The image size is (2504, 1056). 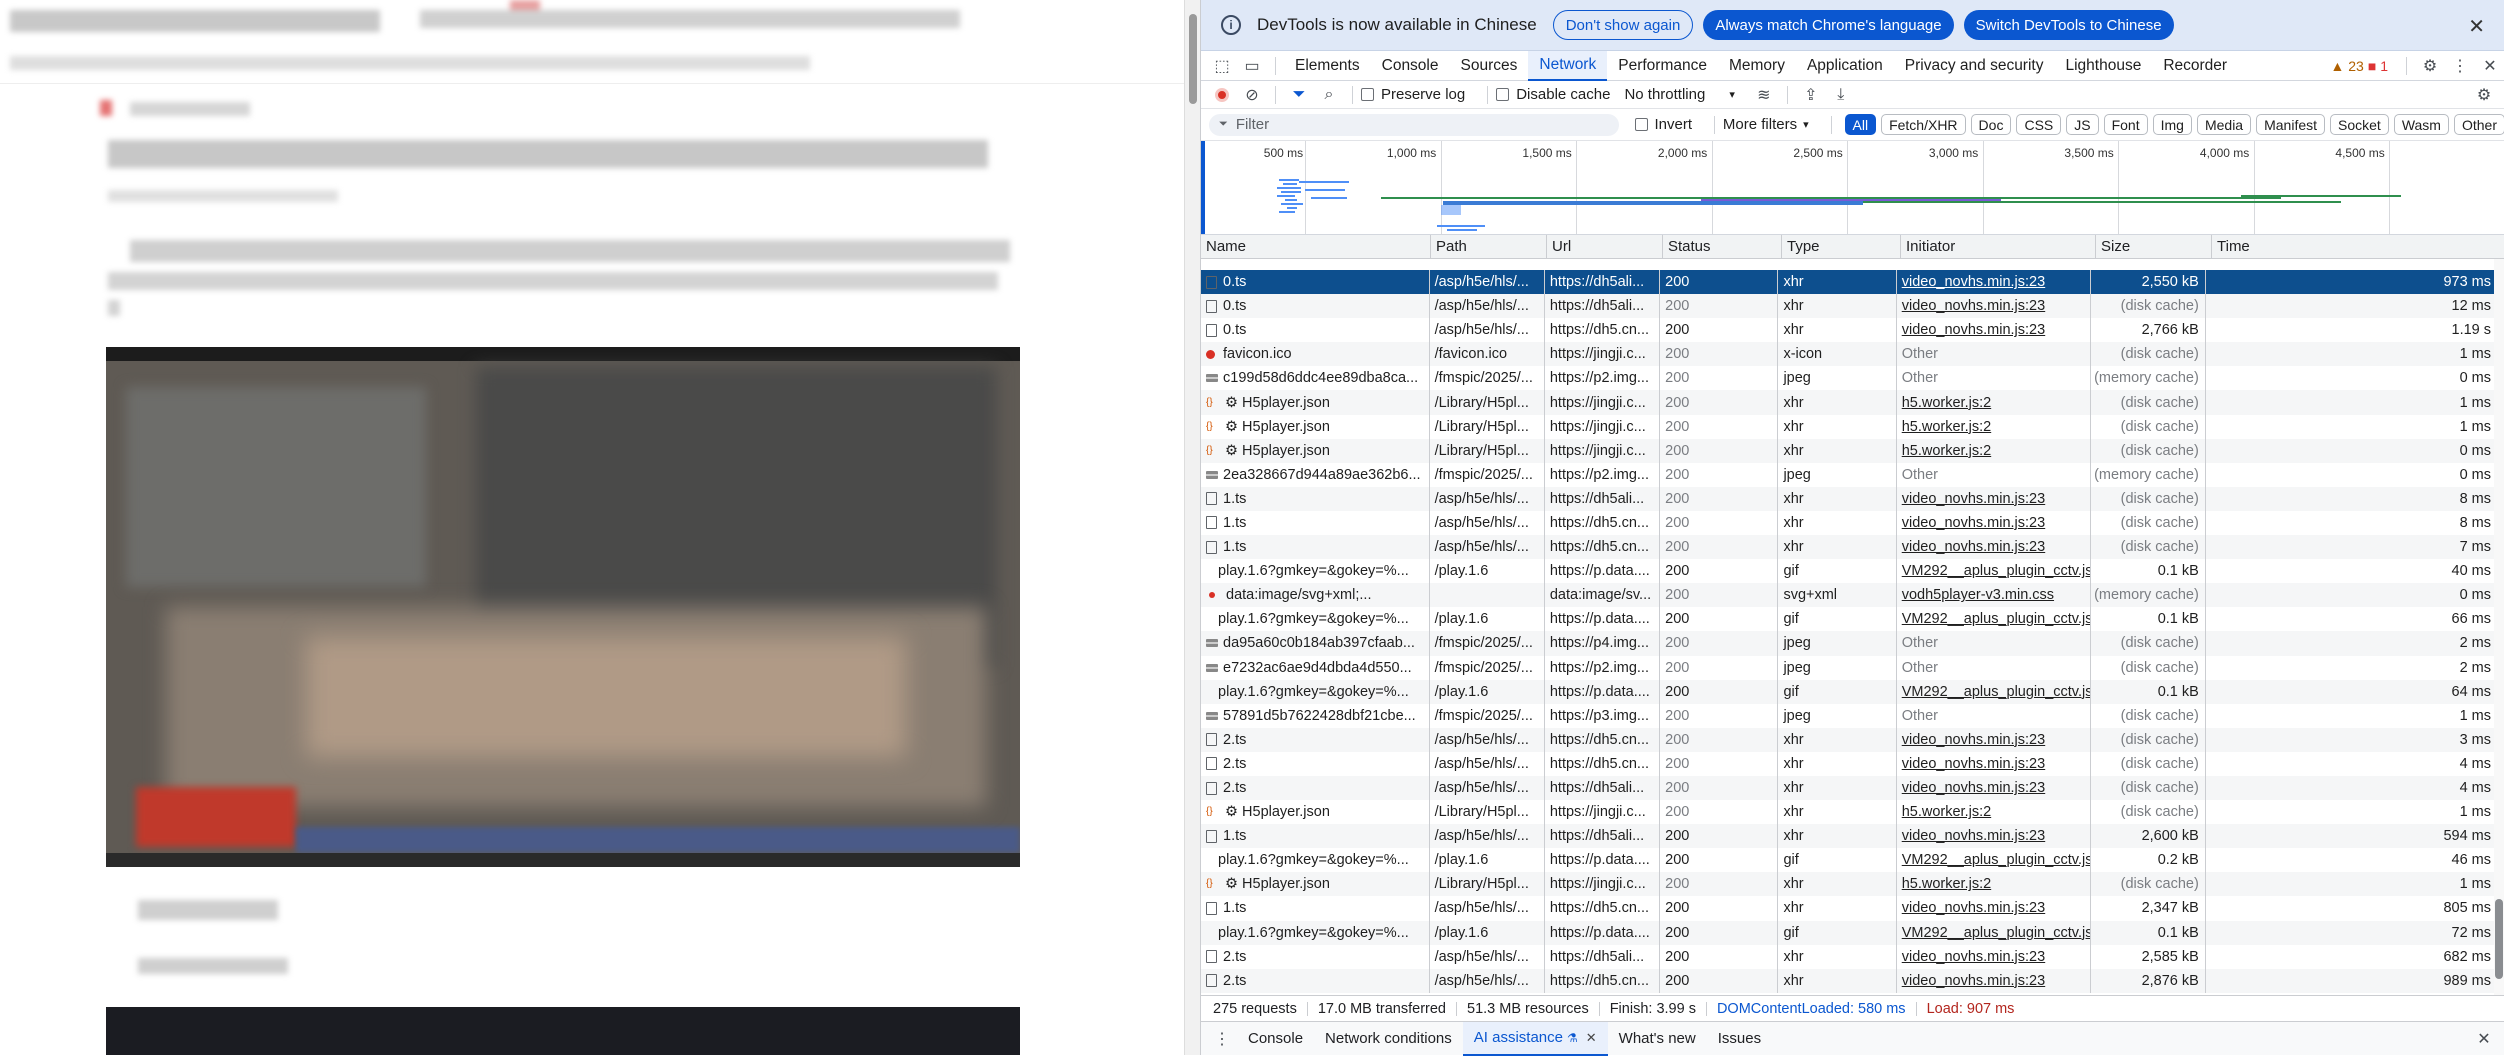 I want to click on search-icon: ⌕, so click(x=1329, y=95).